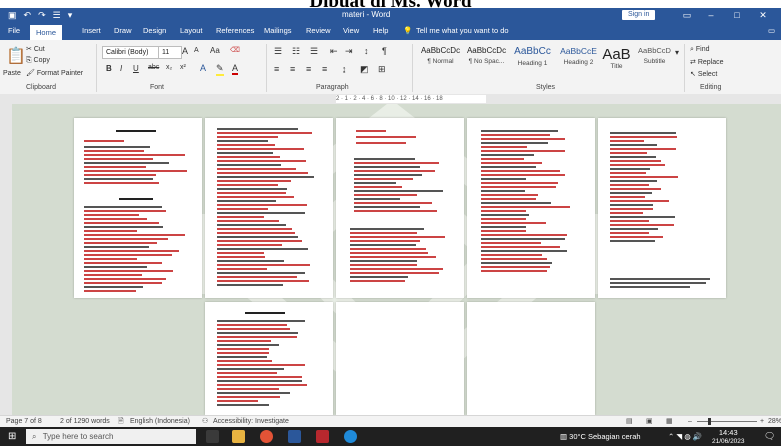  I want to click on paste-icon: 📋, so click(16, 56).